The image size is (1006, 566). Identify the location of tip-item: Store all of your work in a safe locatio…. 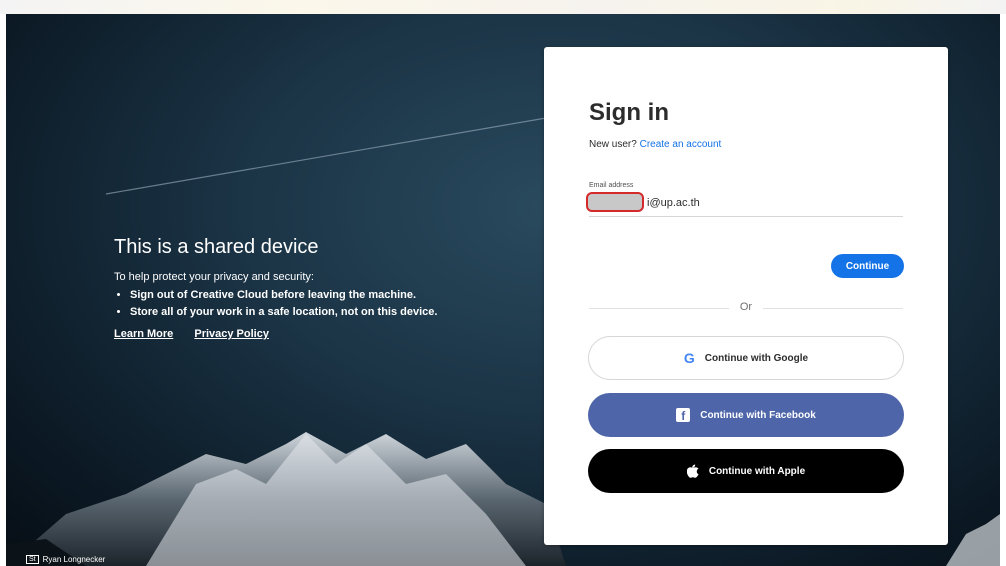
(322, 312).